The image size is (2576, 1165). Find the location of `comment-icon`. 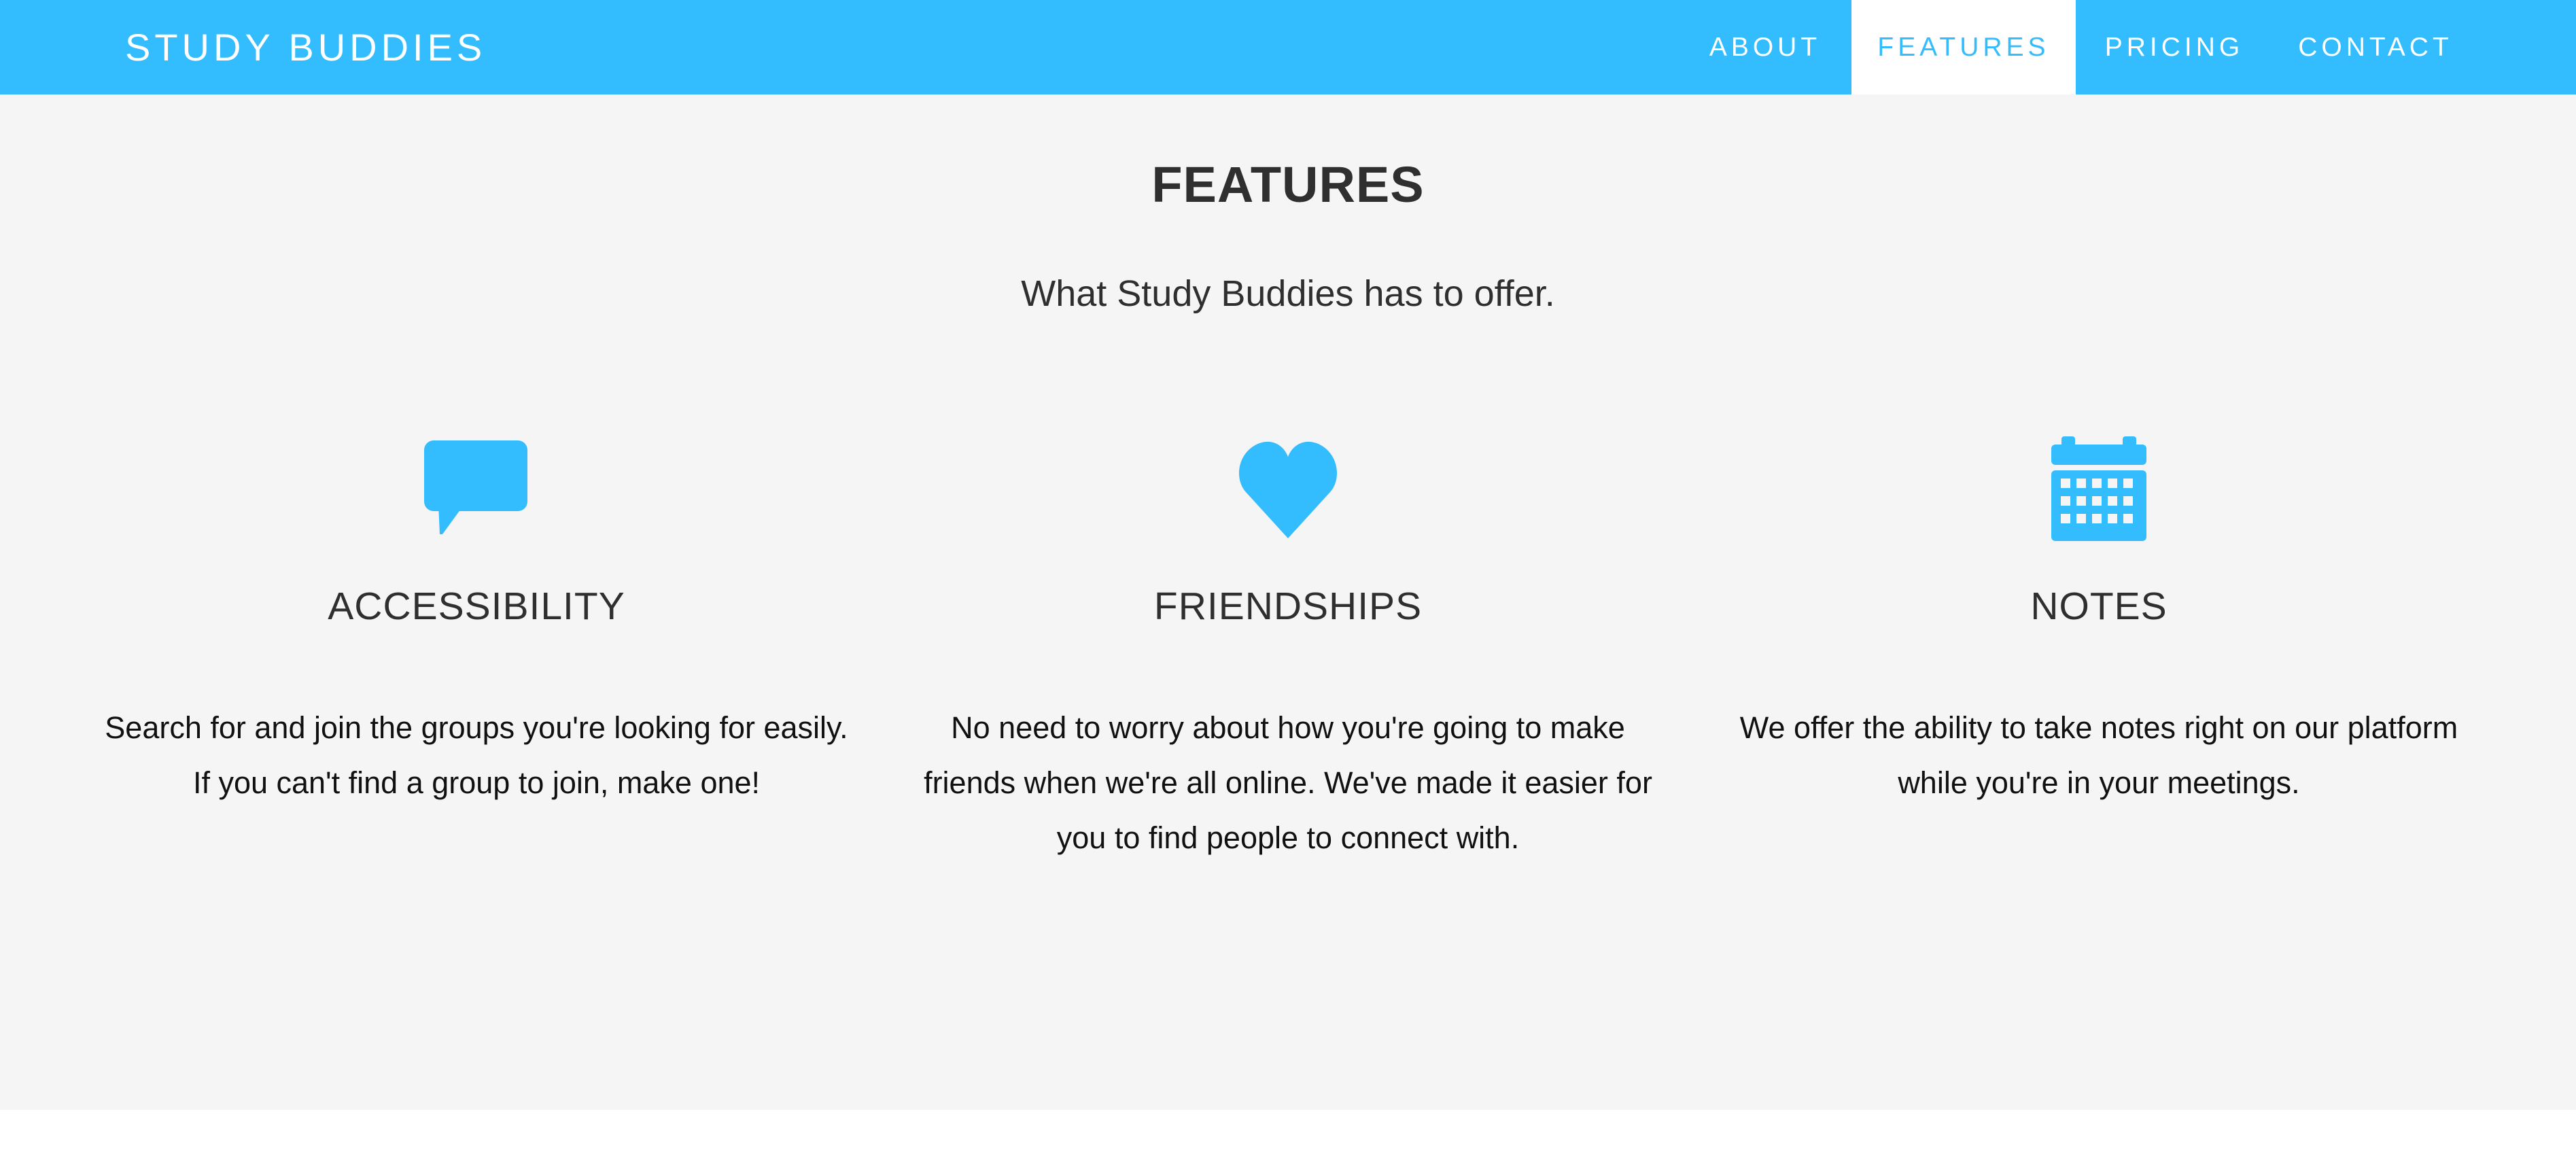

comment-icon is located at coordinates (475, 487).